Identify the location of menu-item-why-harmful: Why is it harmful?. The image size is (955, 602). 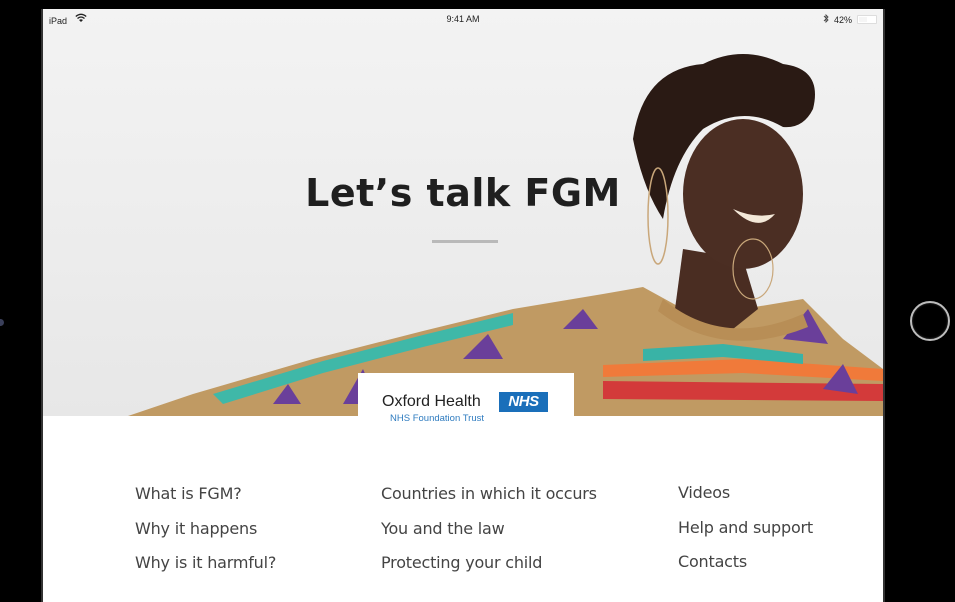
(205, 570).